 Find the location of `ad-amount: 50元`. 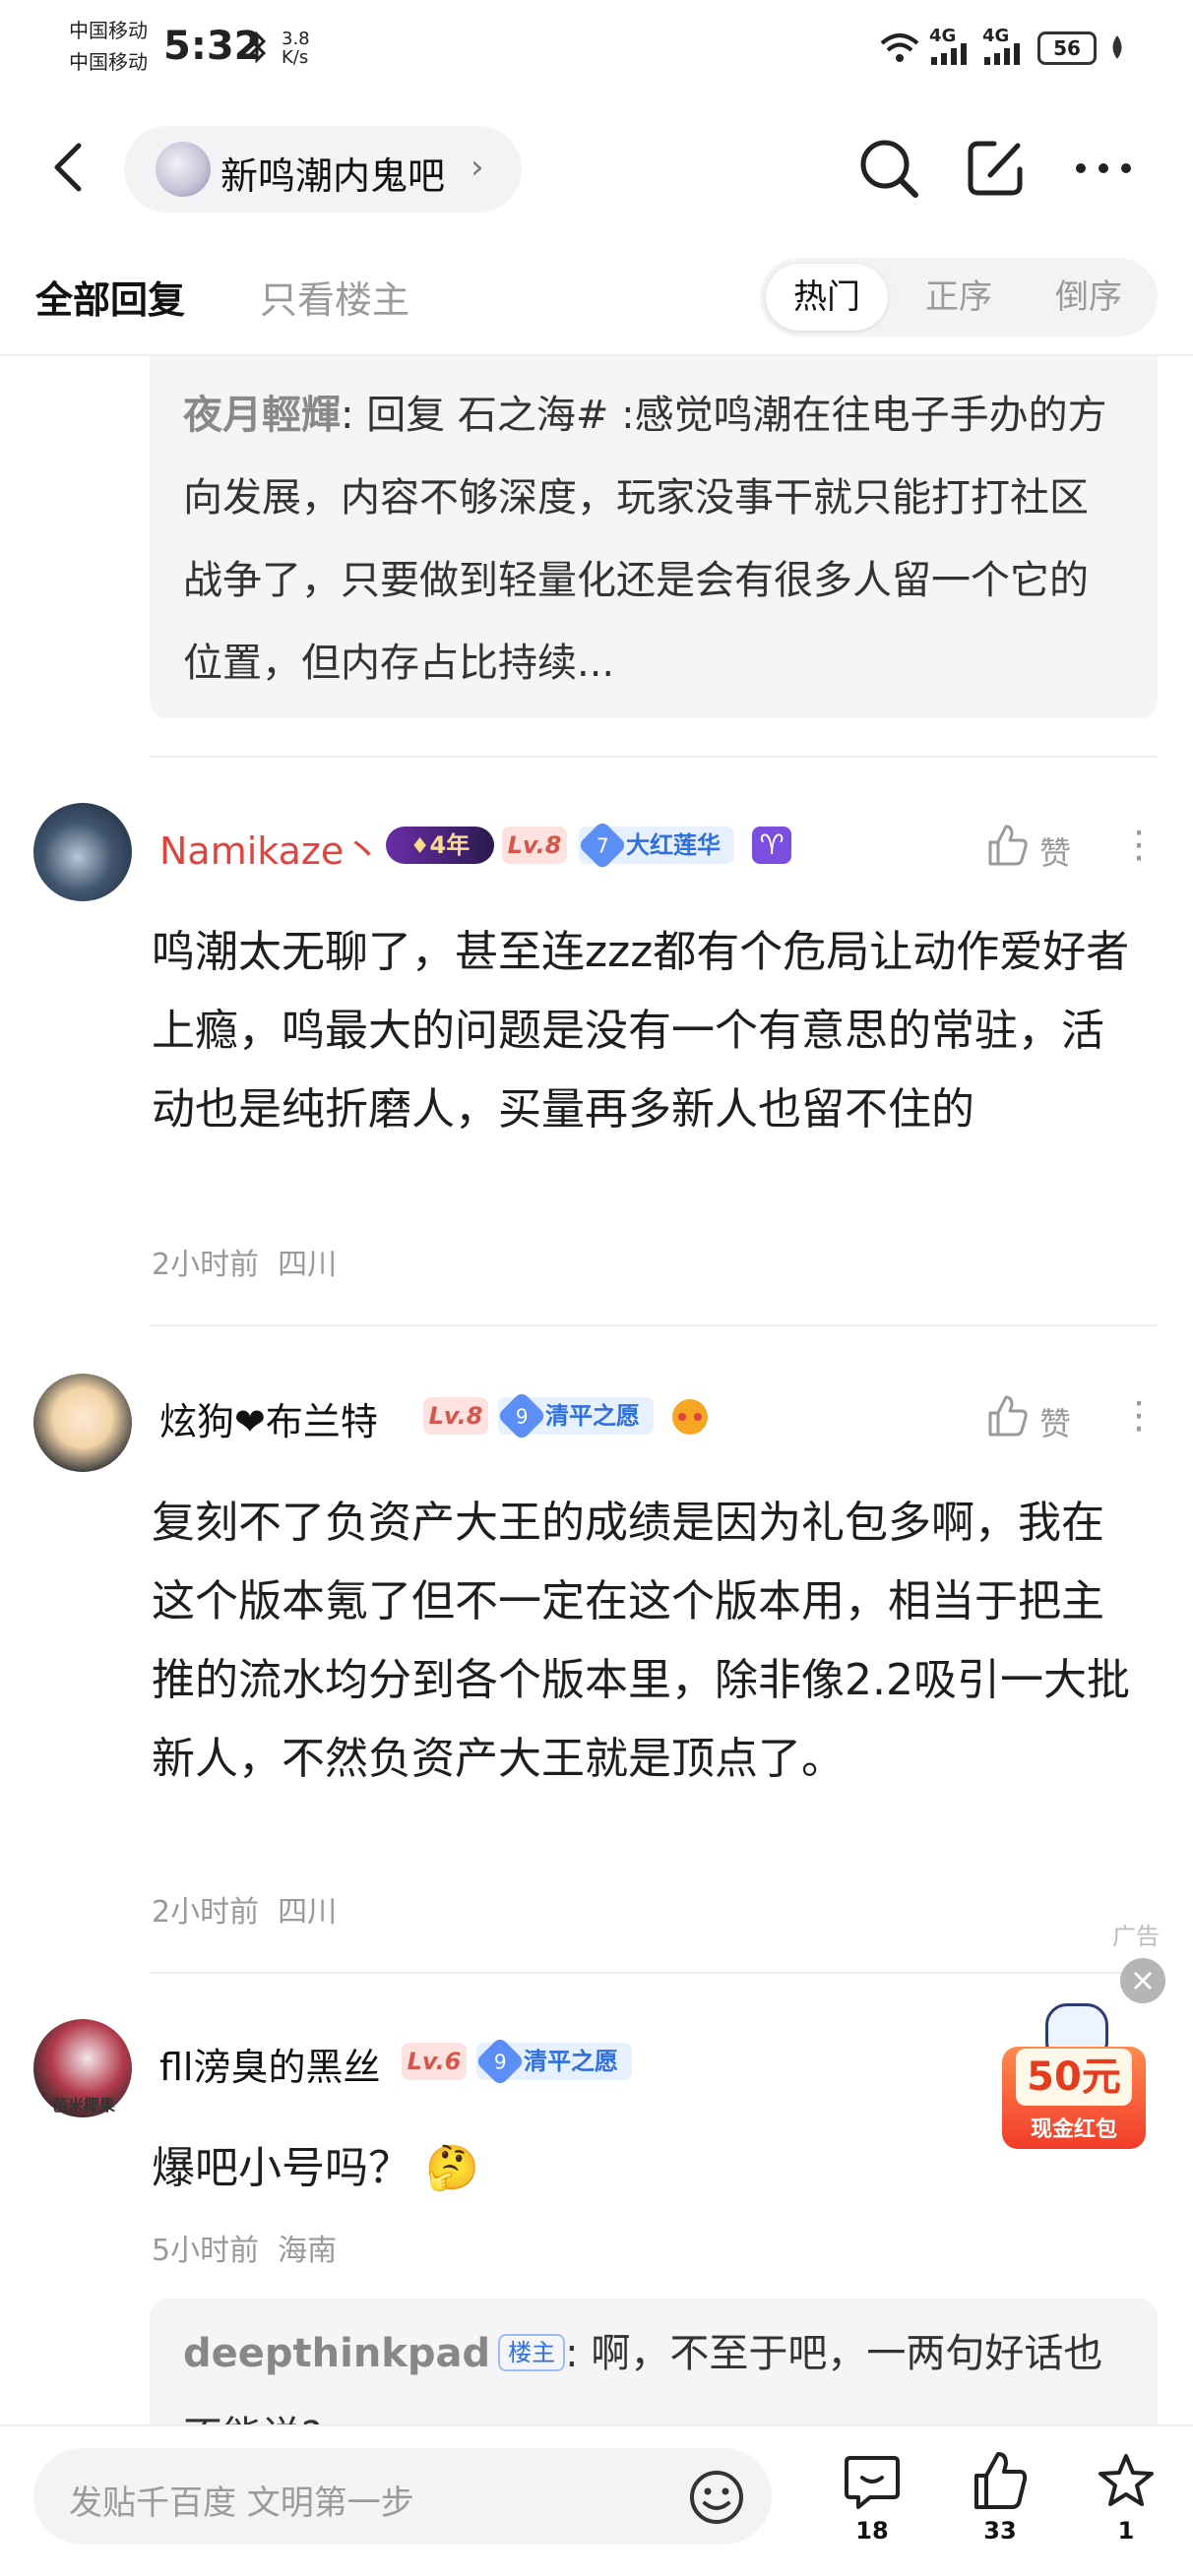

ad-amount: 50元 is located at coordinates (1074, 2077).